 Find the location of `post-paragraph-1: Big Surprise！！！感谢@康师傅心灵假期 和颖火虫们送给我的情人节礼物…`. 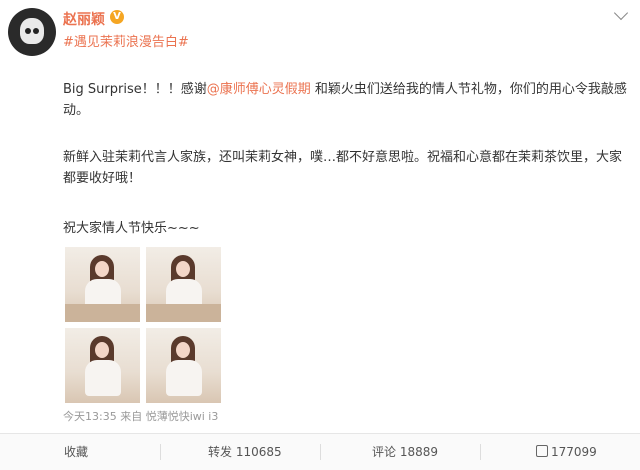

post-paragraph-1: Big Surprise！！！感谢@康师傅心灵假期 和颖火虫们送给我的情人节礼物… is located at coordinates (346, 100).